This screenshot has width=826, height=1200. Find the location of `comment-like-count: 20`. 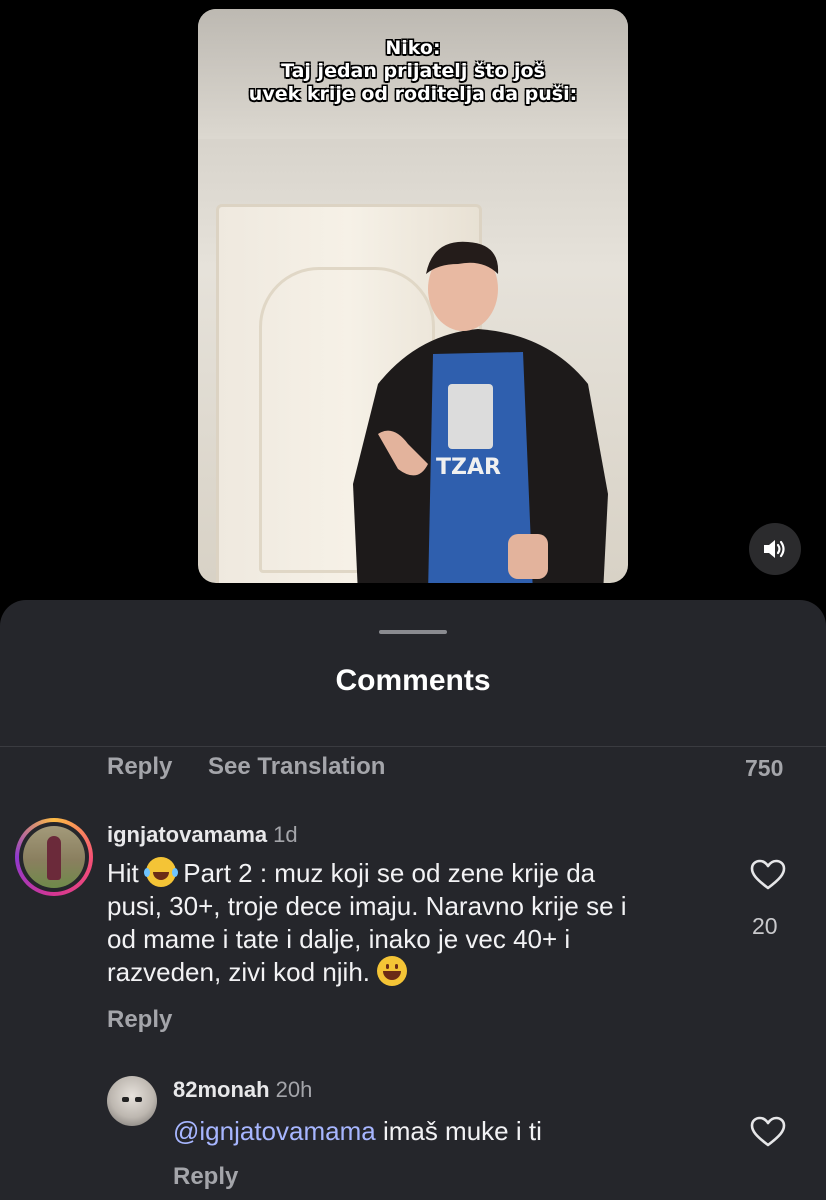

comment-like-count: 20 is located at coordinates (765, 926).